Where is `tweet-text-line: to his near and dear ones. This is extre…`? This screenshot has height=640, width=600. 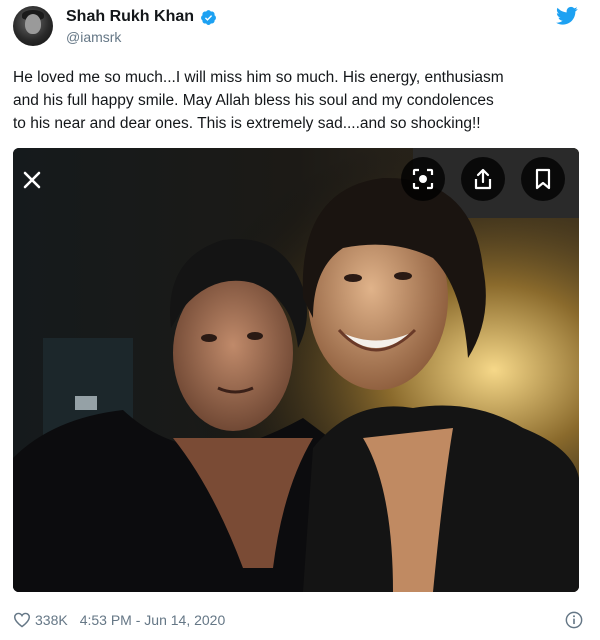 tweet-text-line: to his near and dear ones. This is extre… is located at coordinates (247, 123).